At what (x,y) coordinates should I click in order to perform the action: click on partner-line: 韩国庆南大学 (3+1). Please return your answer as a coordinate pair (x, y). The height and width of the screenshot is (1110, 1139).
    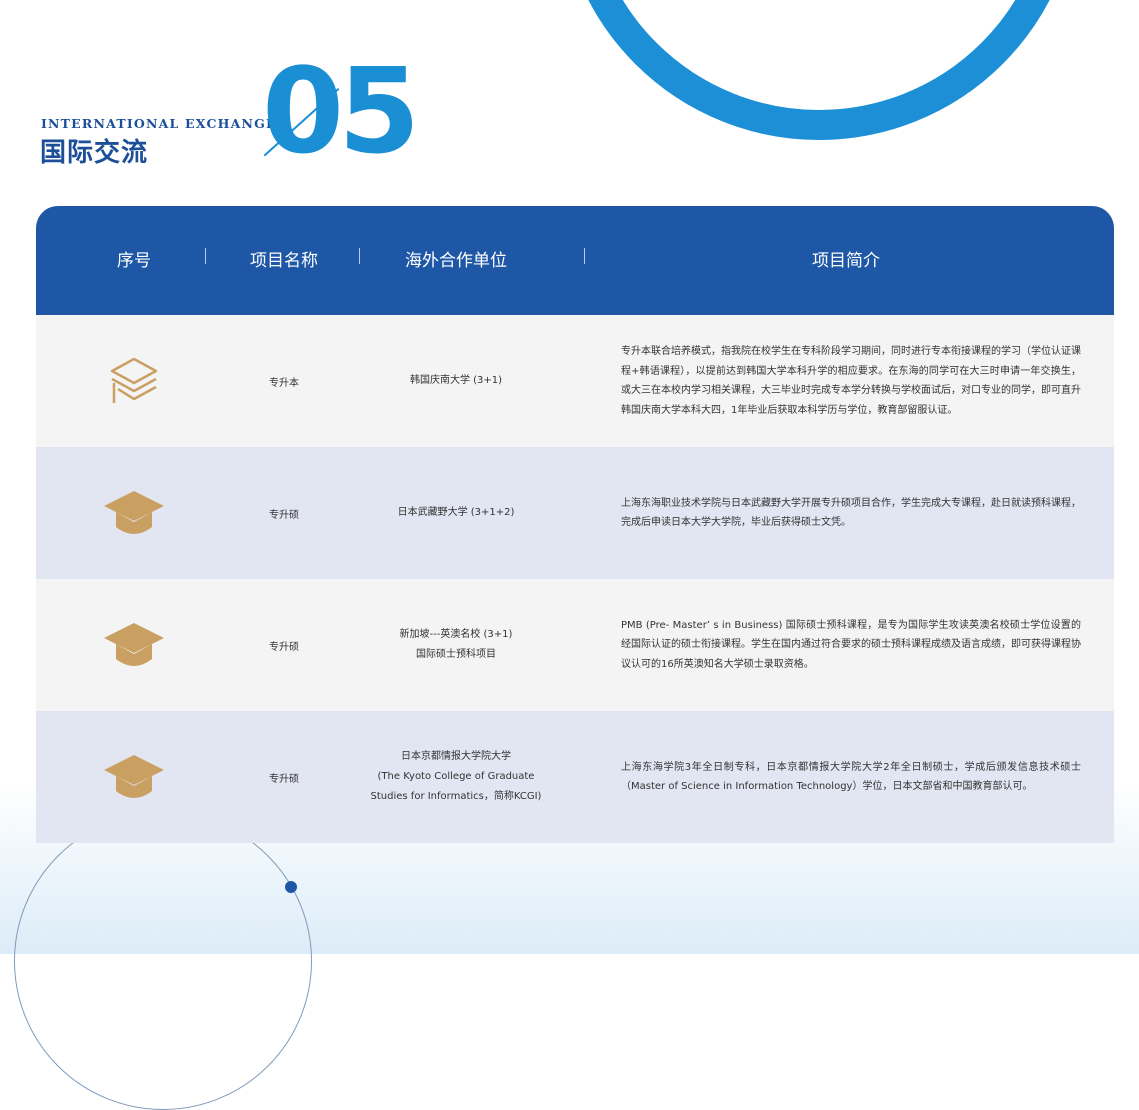
    Looking at the image, I should click on (456, 380).